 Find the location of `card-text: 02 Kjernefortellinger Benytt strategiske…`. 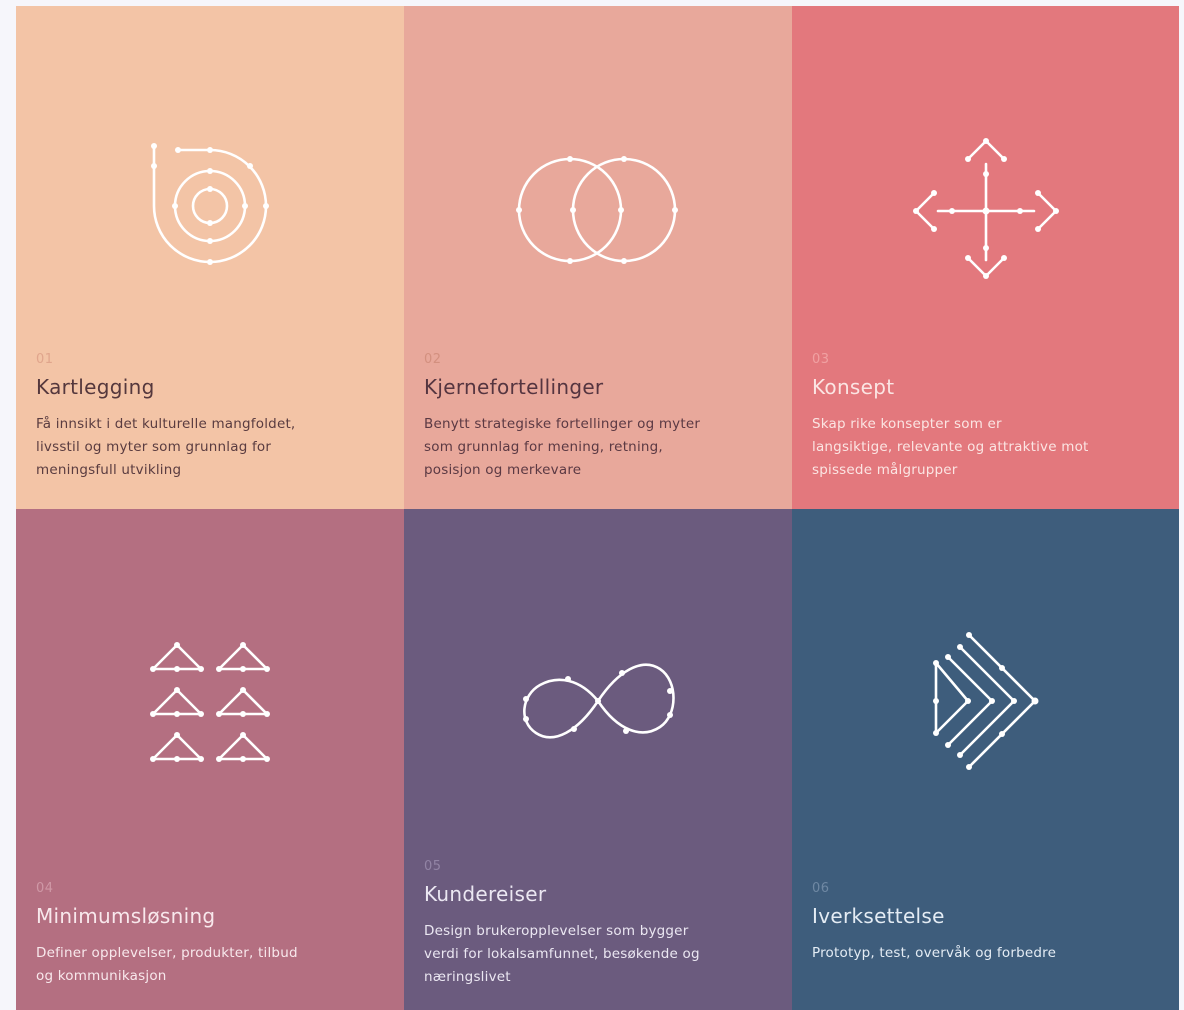

card-text: 02 Kjernefortellinger Benytt strategiske… is located at coordinates (574, 417).